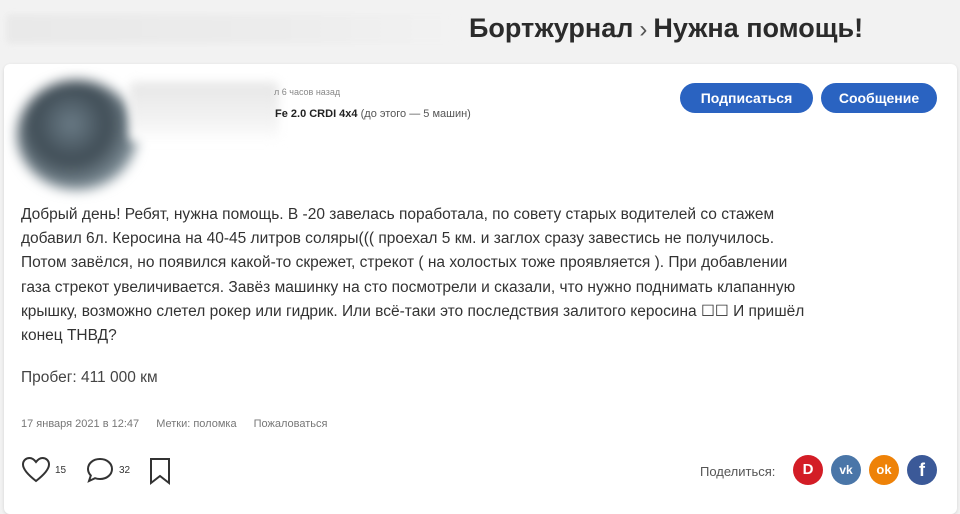 This screenshot has width=960, height=514. What do you see at coordinates (80, 424) in the screenshot?
I see `post-date: 17 января 2021 в 12:47` at bounding box center [80, 424].